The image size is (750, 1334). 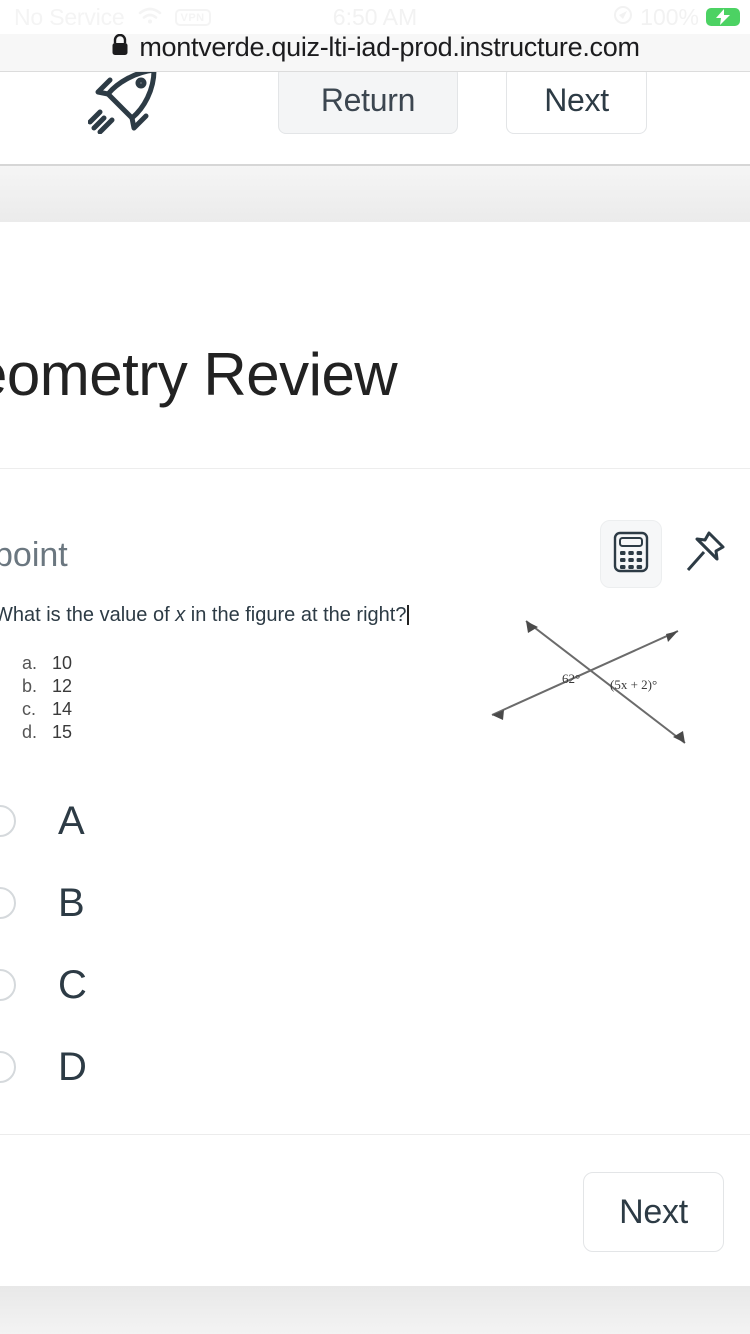 I want to click on points-label: point, so click(x=34, y=555).